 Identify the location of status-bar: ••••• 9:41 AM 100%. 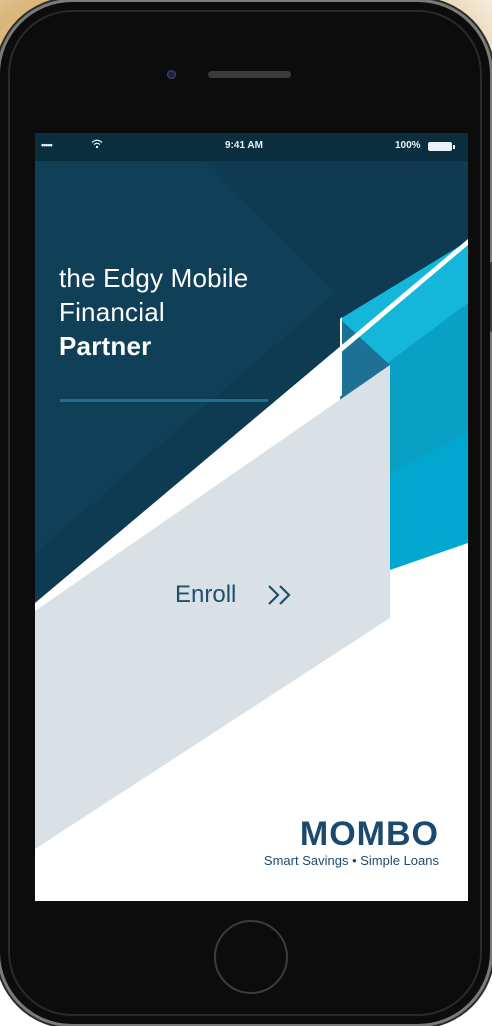
(251, 147).